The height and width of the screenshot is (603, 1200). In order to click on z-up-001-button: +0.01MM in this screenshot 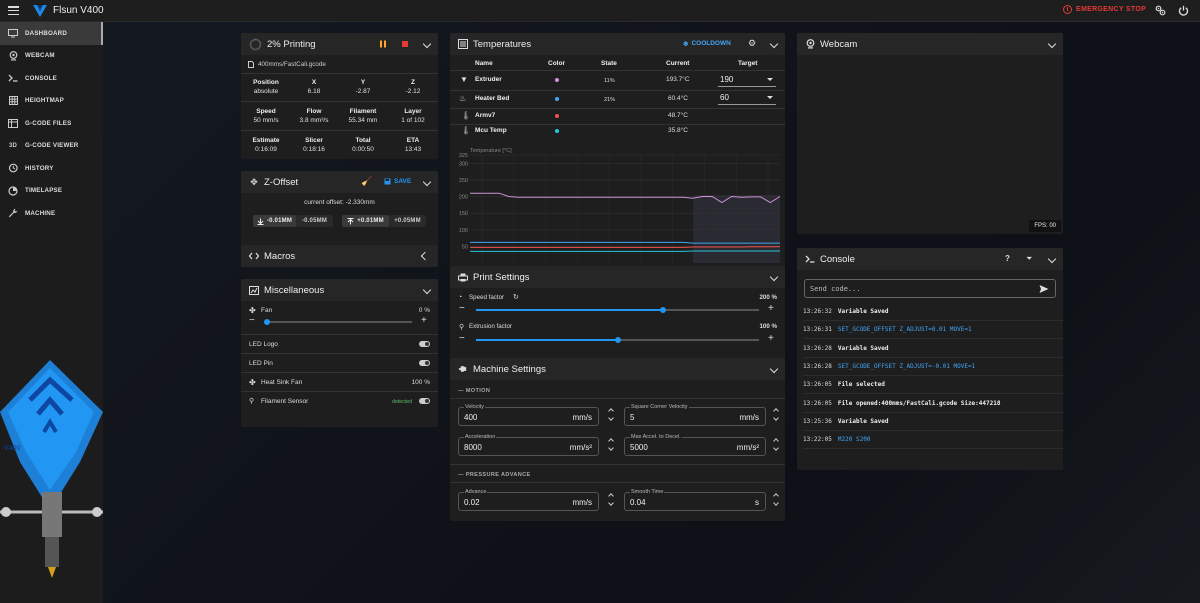, I will do `click(365, 221)`.